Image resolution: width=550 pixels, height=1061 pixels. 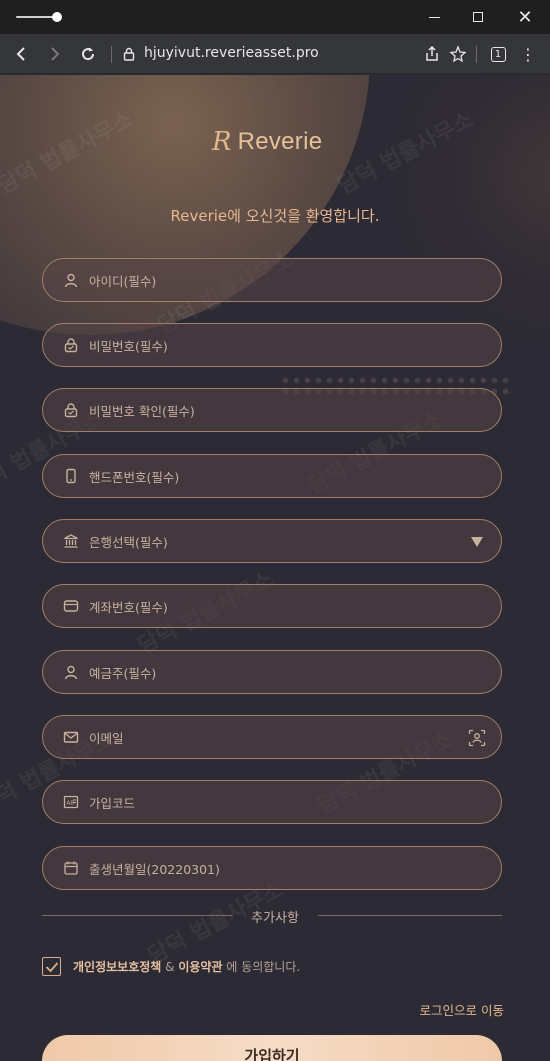 I want to click on tab-count: 1, so click(x=498, y=54).